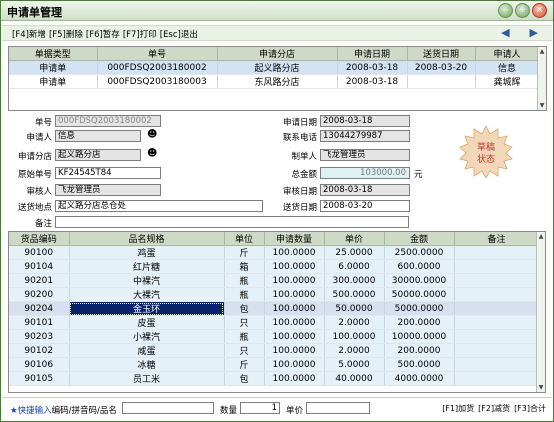  I want to click on apply-date-field: 2008-03-18, so click(365, 121).